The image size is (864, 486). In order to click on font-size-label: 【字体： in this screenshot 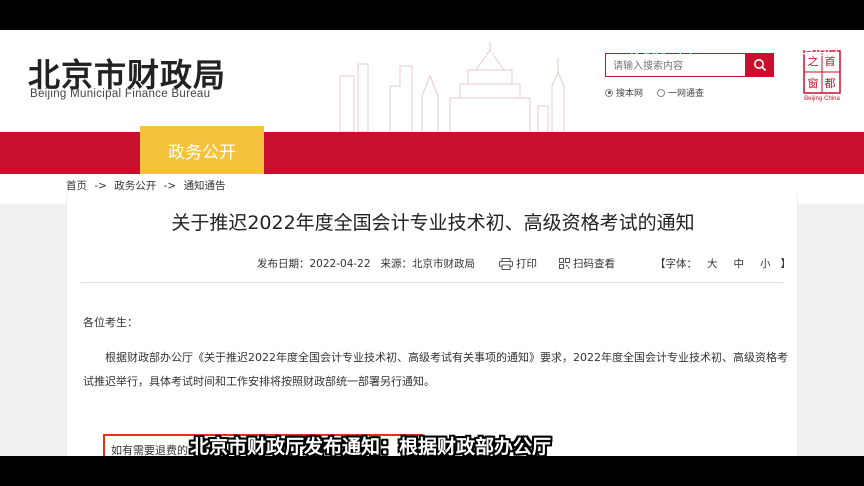, I will do `click(676, 264)`.